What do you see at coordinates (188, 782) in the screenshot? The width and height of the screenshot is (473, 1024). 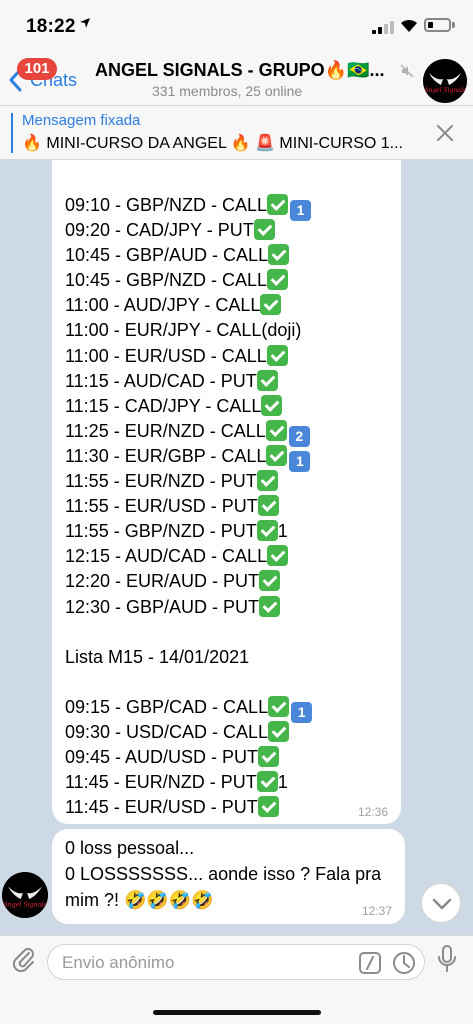 I see `message-line: 11:45 - EUR/NZD - PUT 1` at bounding box center [188, 782].